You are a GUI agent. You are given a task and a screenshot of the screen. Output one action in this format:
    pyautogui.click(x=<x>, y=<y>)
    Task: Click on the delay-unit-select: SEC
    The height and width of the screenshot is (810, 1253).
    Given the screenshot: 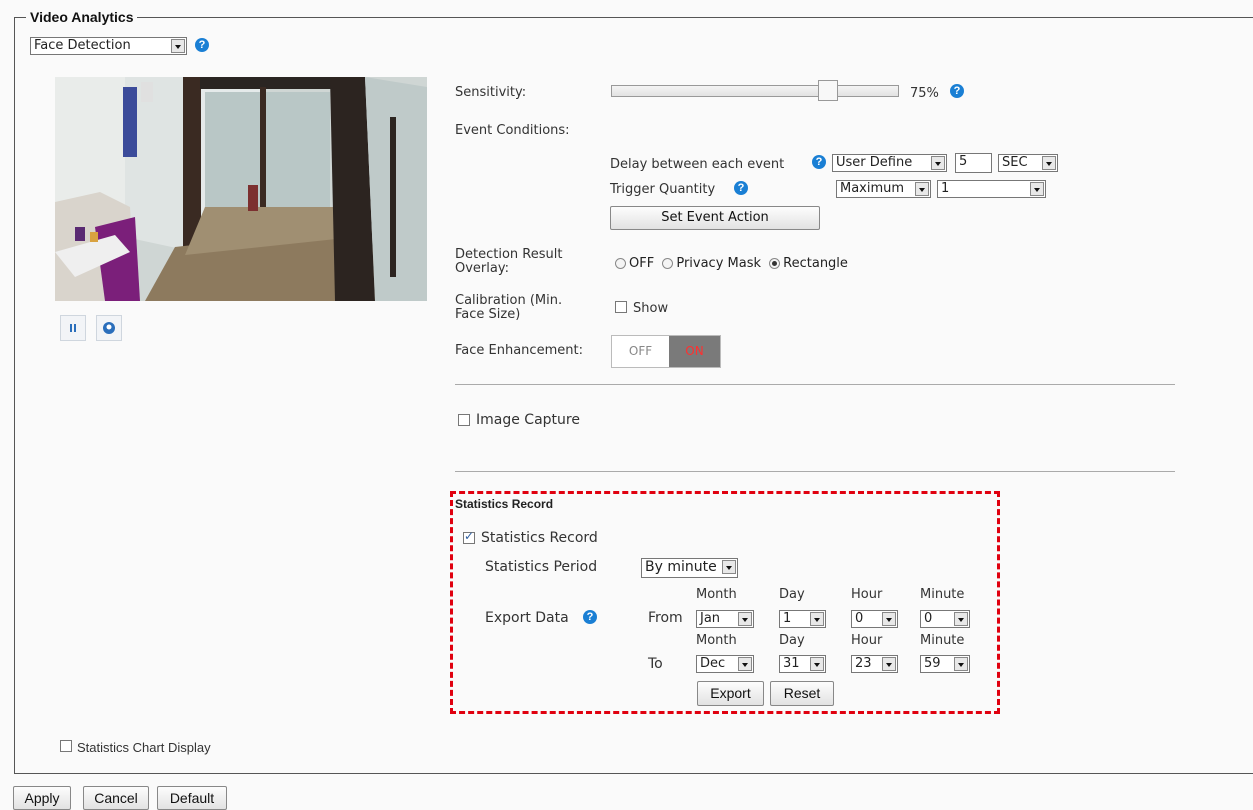 What is the action you would take?
    pyautogui.click(x=1028, y=163)
    